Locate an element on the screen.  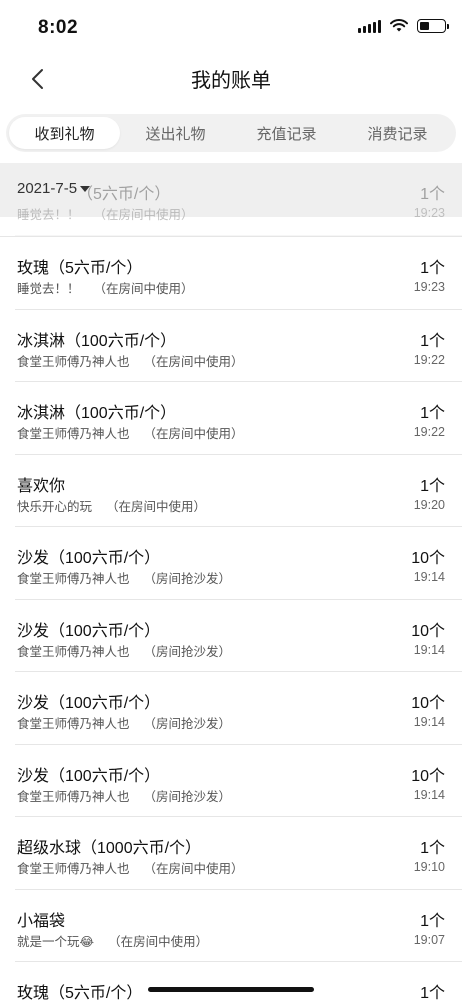
tab-consumption-records: 消费记录 is located at coordinates (397, 133).